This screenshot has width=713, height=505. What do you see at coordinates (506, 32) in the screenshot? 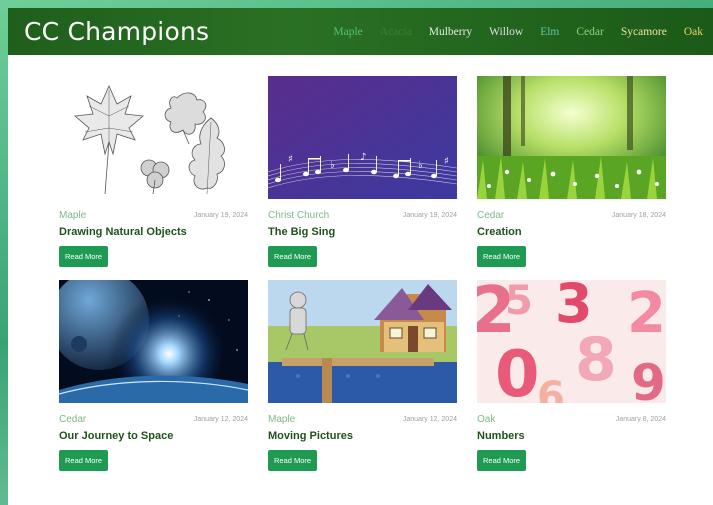
I see `nav-link-willow: Willow` at bounding box center [506, 32].